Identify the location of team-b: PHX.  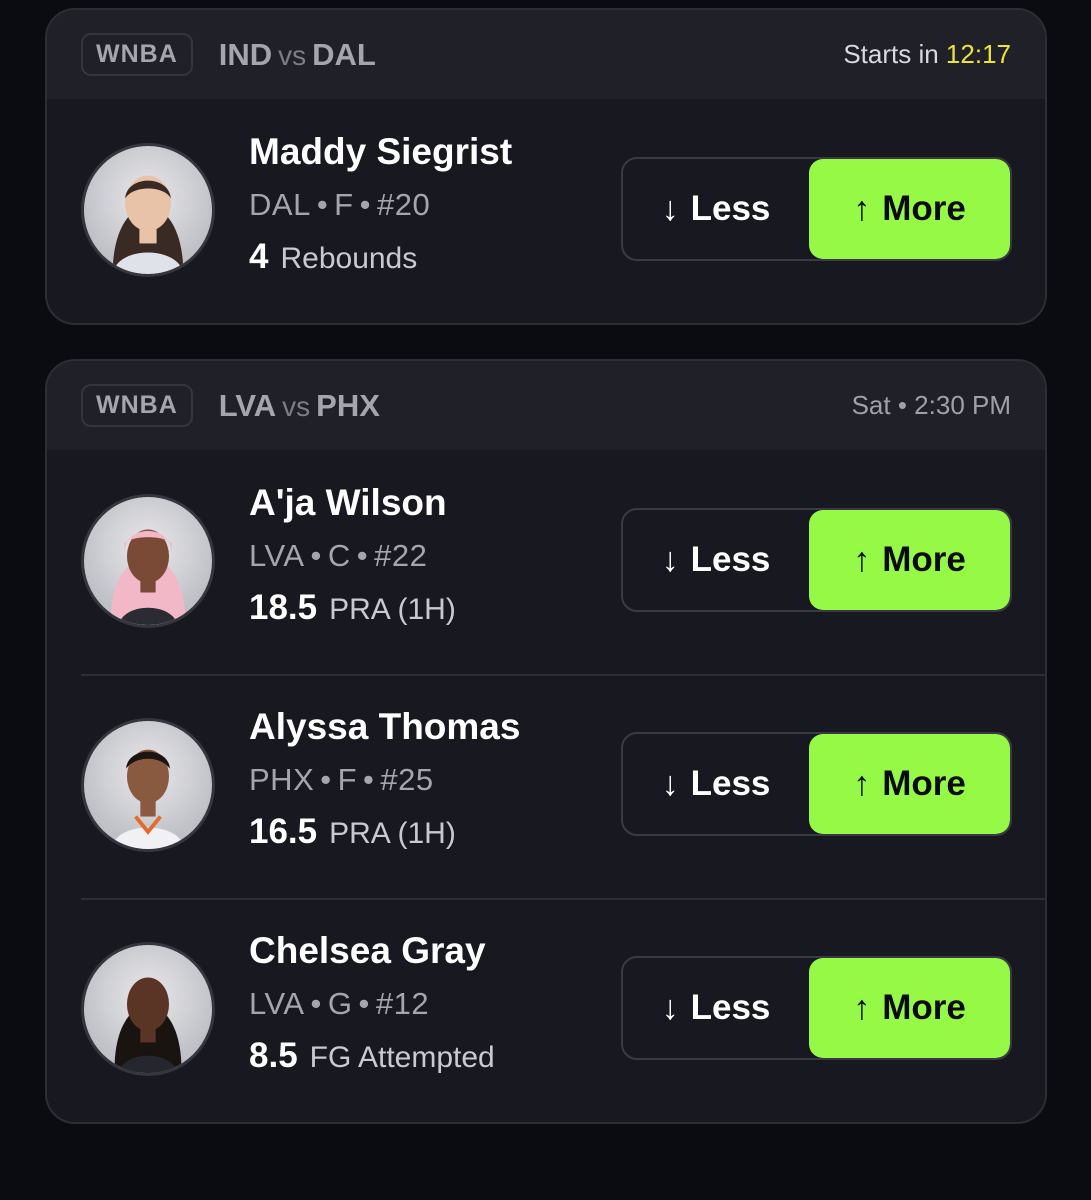
(348, 405).